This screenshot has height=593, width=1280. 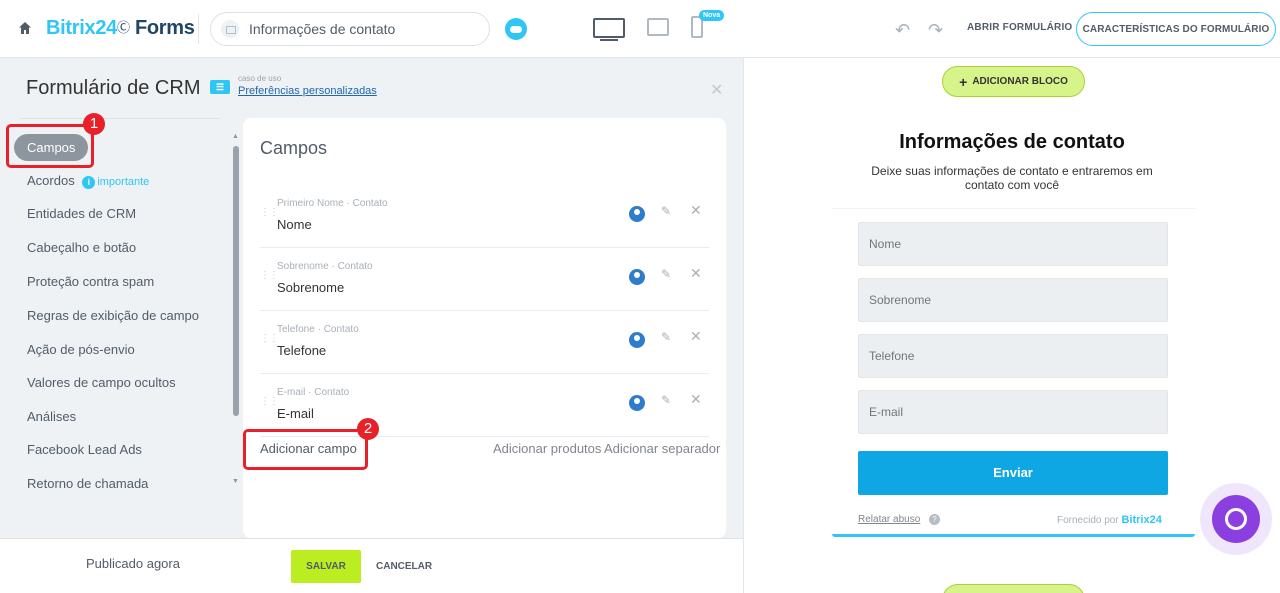 What do you see at coordinates (164, 28) in the screenshot?
I see `logo-forms-text: Forms` at bounding box center [164, 28].